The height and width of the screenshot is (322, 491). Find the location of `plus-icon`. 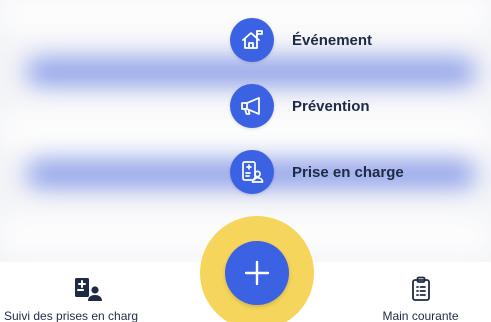

plus-icon is located at coordinates (257, 273).